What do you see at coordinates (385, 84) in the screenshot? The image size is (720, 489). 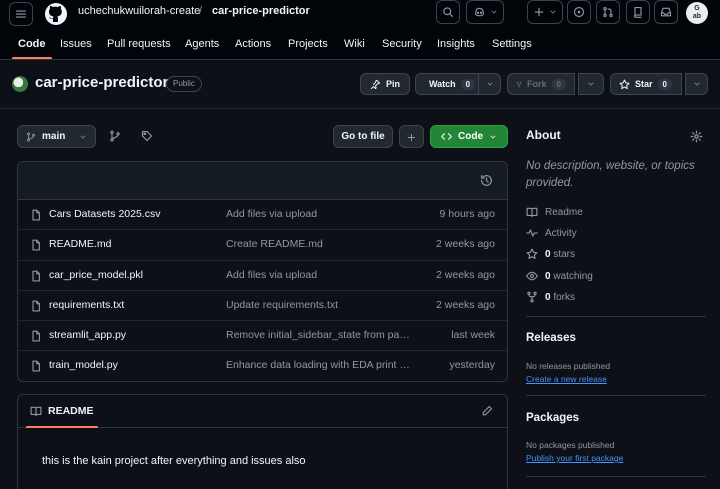 I see `pin-button: Pin` at bounding box center [385, 84].